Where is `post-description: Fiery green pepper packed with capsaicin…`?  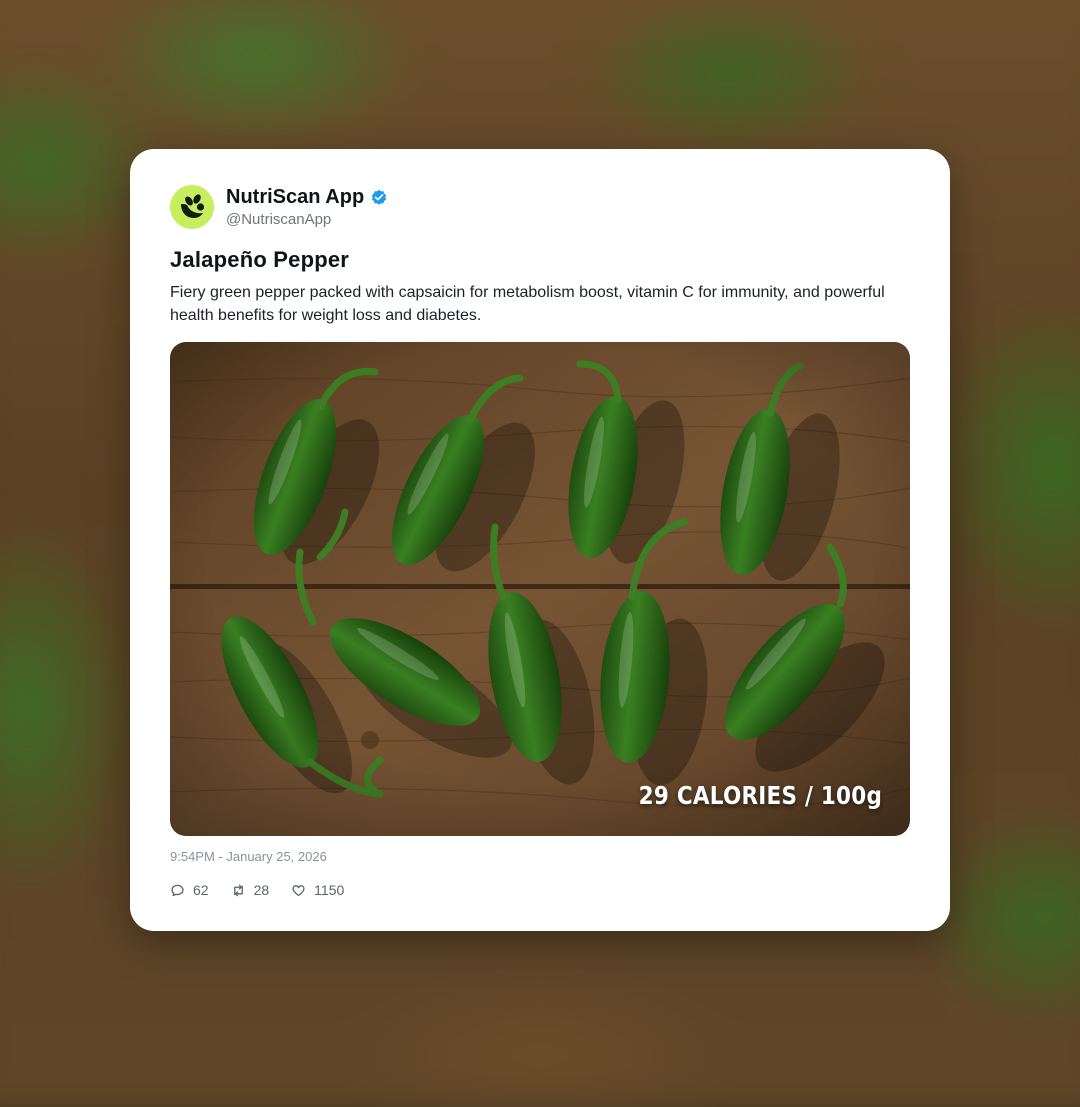 post-description: Fiery green pepper packed with capsaicin… is located at coordinates (527, 304).